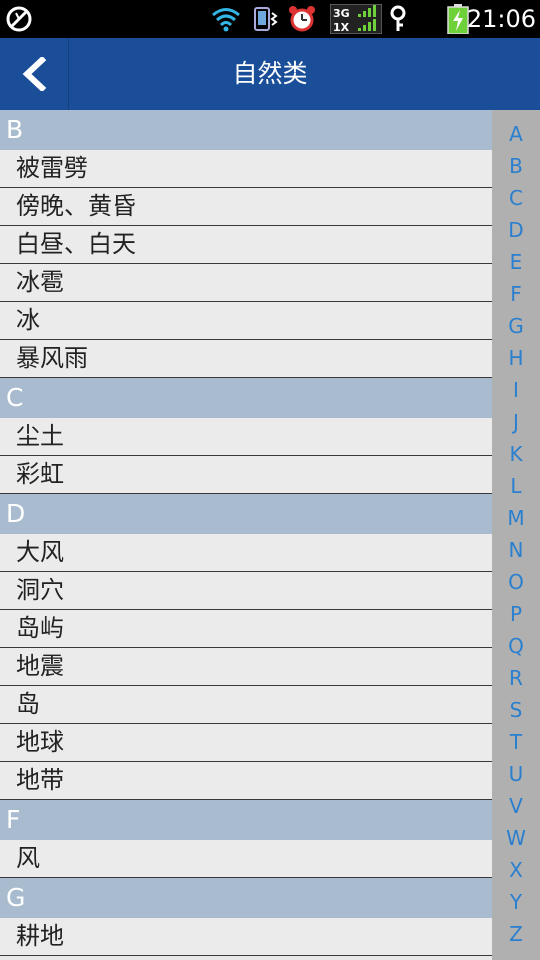 The image size is (540, 960). I want to click on index-letter-n: N, so click(516, 550).